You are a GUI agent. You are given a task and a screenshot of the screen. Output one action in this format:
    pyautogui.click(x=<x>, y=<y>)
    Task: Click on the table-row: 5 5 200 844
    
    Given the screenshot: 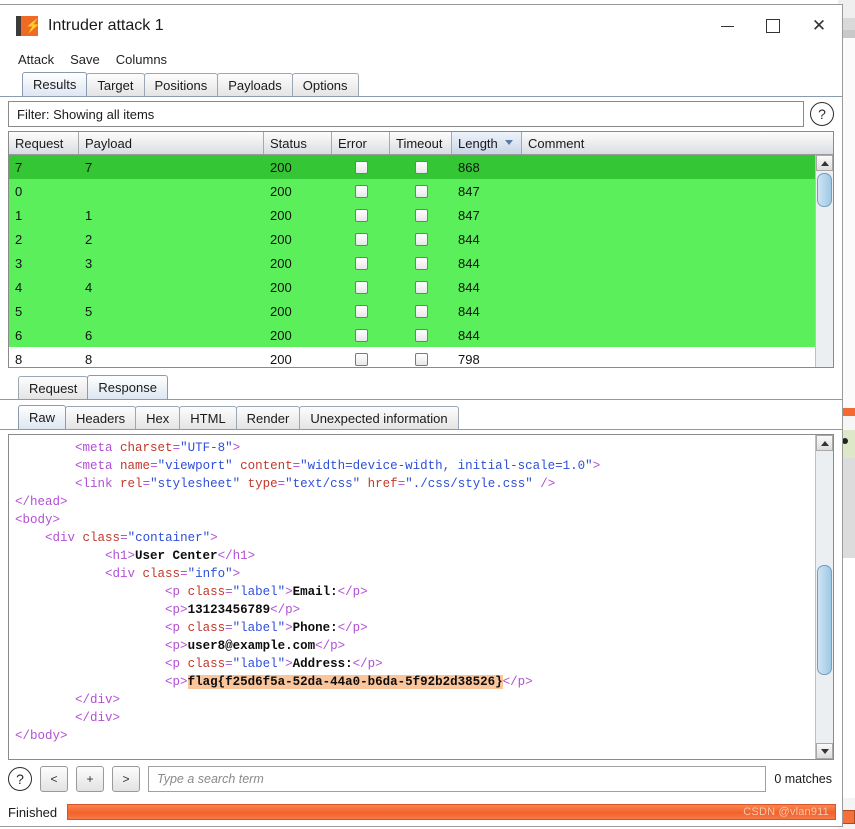 What is the action you would take?
    pyautogui.click(x=412, y=311)
    